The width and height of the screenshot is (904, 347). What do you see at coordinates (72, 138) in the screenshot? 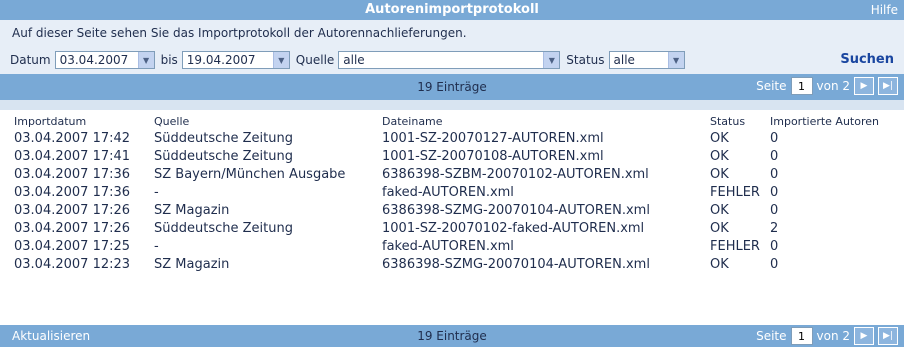
I see `cell-importdatum: 03.04.2007 17:42` at bounding box center [72, 138].